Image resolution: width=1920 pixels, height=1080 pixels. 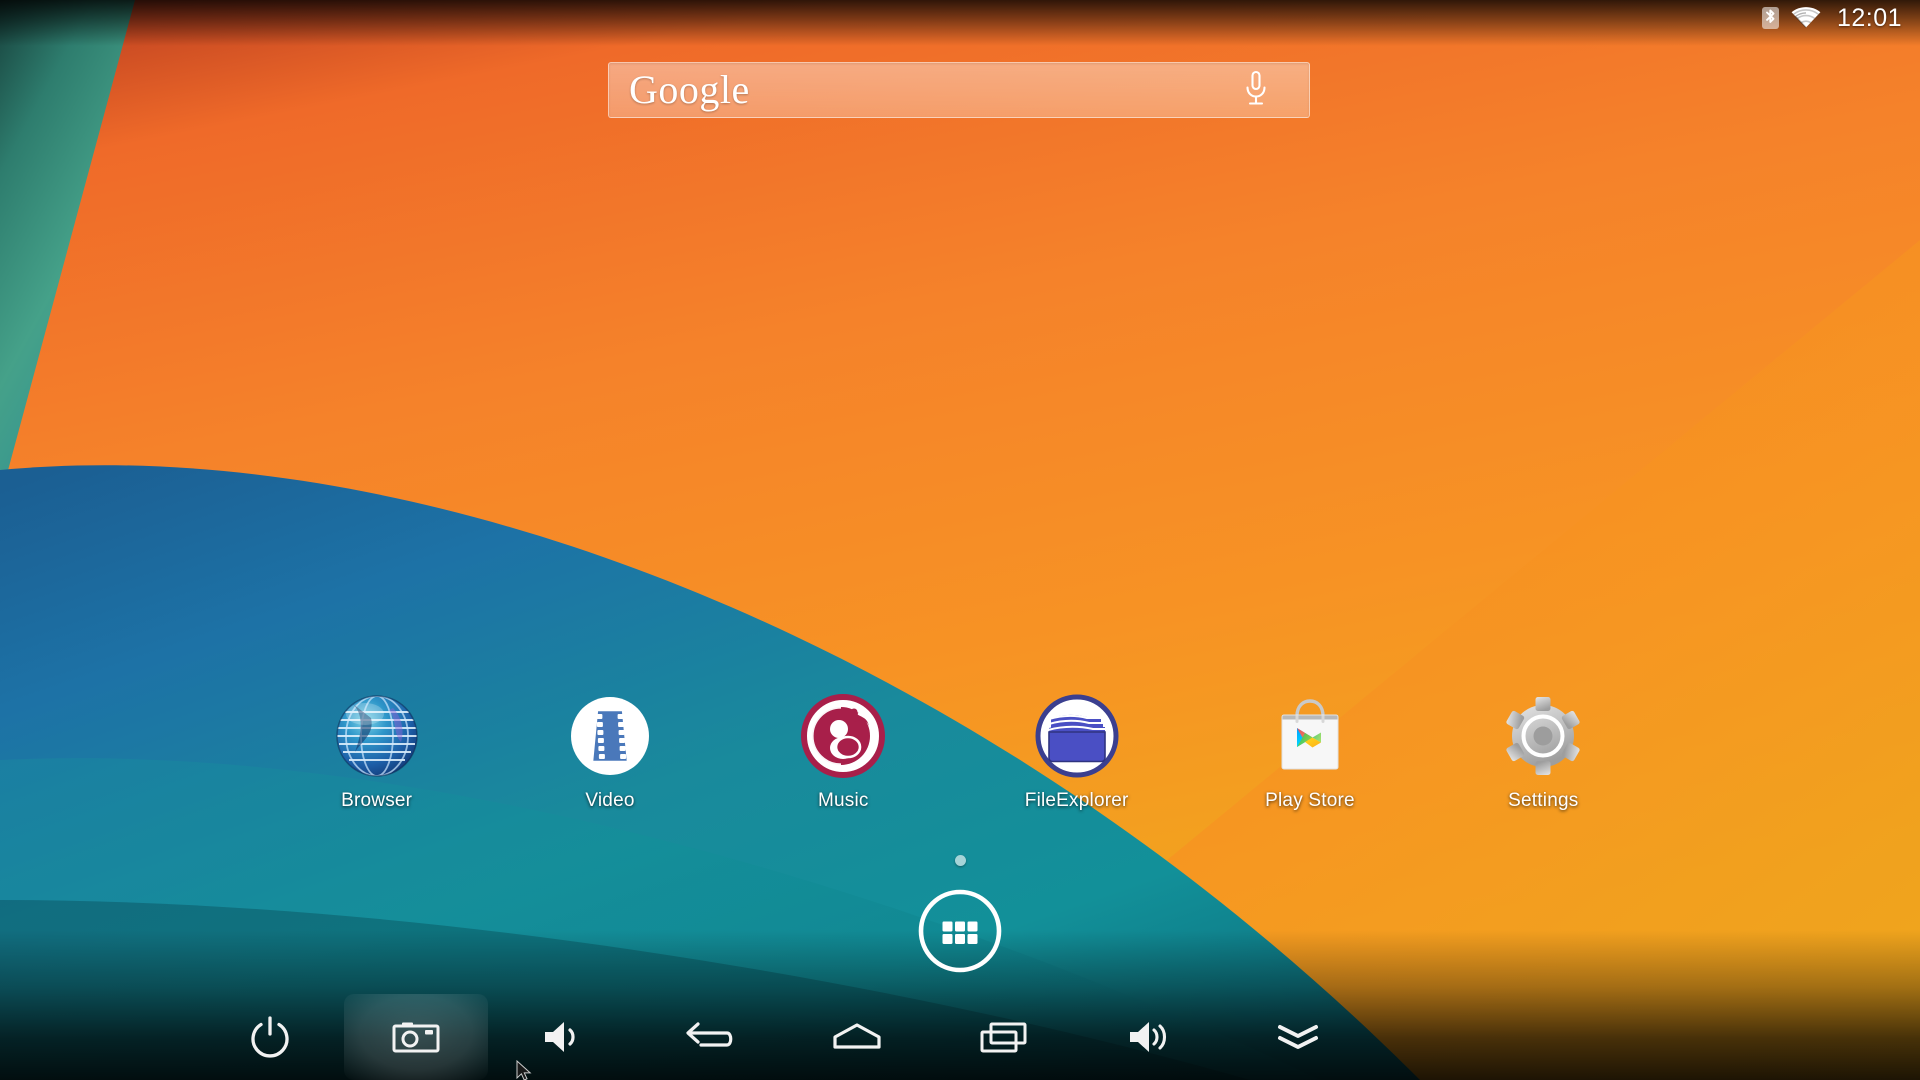 What do you see at coordinates (959, 90) in the screenshot?
I see `google-search-widget: Google` at bounding box center [959, 90].